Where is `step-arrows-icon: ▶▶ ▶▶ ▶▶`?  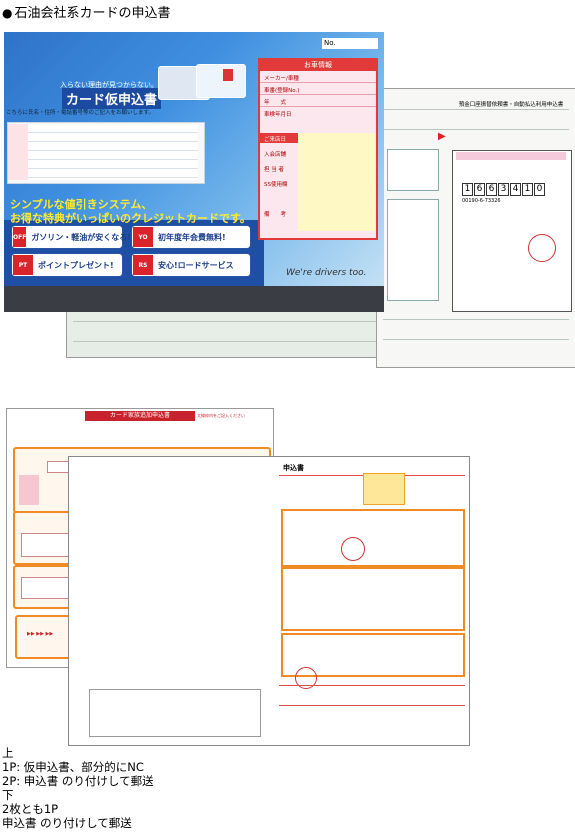 step-arrows-icon: ▶▶ ▶▶ ▶▶ is located at coordinates (40, 634).